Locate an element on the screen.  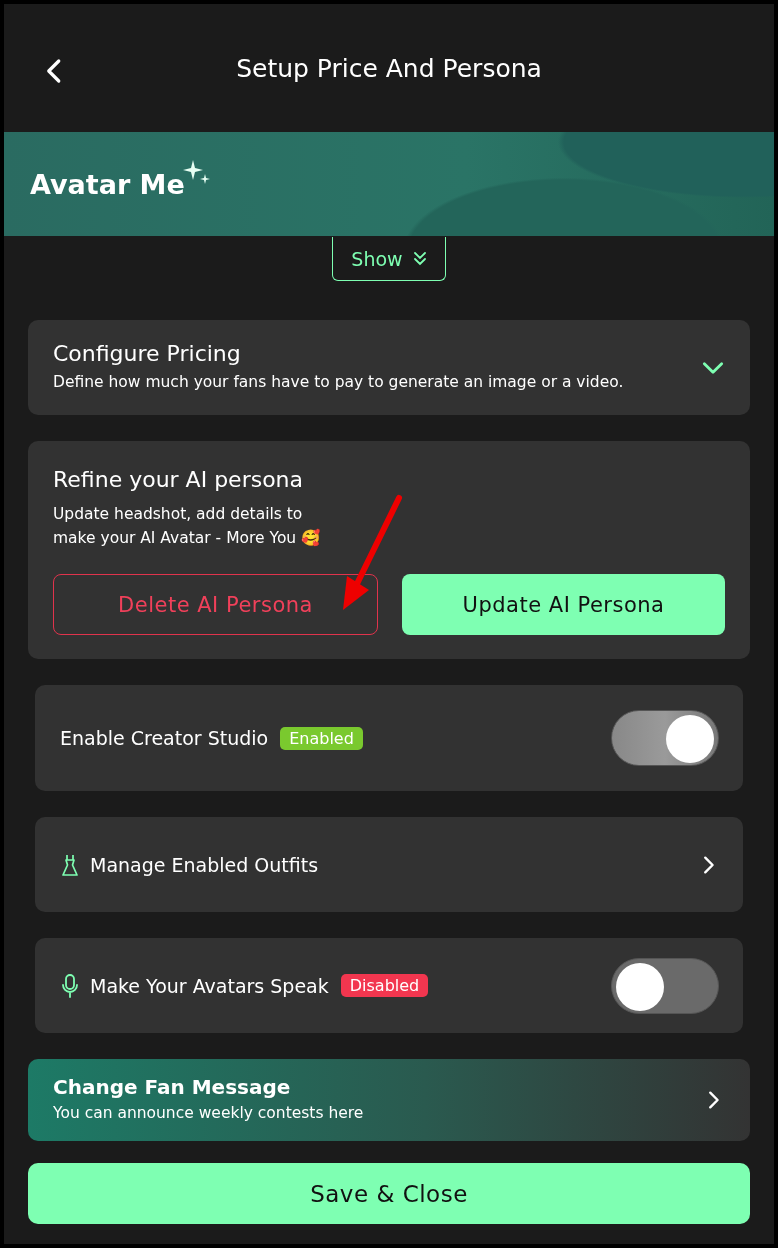
show-button: Show is located at coordinates (389, 259).